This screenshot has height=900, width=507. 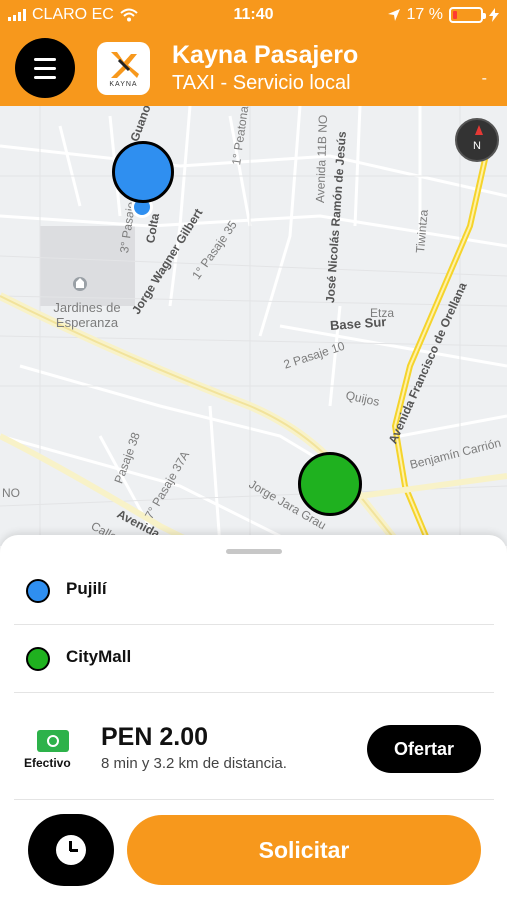 I want to click on battery-icon, so click(x=467, y=15).